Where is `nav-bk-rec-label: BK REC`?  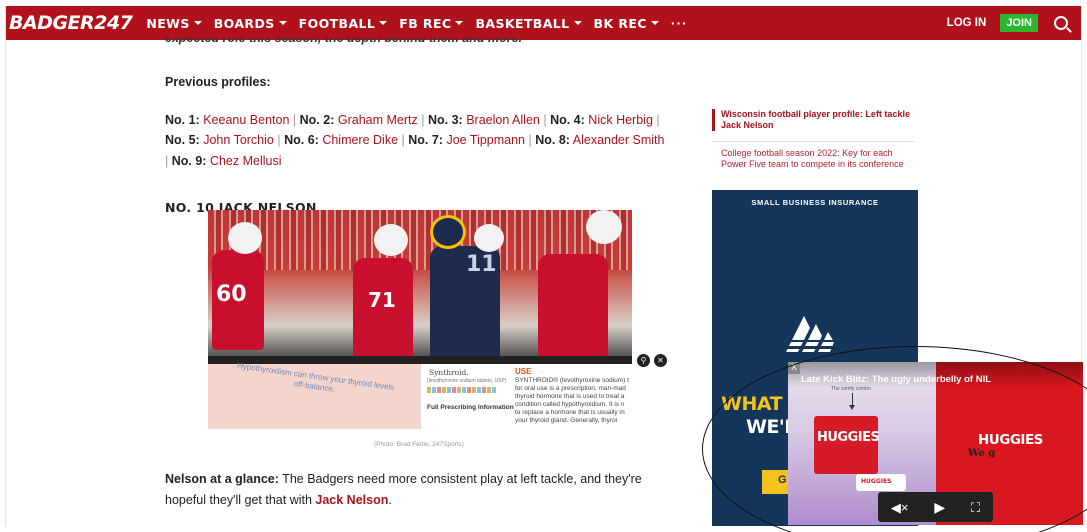
nav-bk-rec-label: BK REC is located at coordinates (620, 23).